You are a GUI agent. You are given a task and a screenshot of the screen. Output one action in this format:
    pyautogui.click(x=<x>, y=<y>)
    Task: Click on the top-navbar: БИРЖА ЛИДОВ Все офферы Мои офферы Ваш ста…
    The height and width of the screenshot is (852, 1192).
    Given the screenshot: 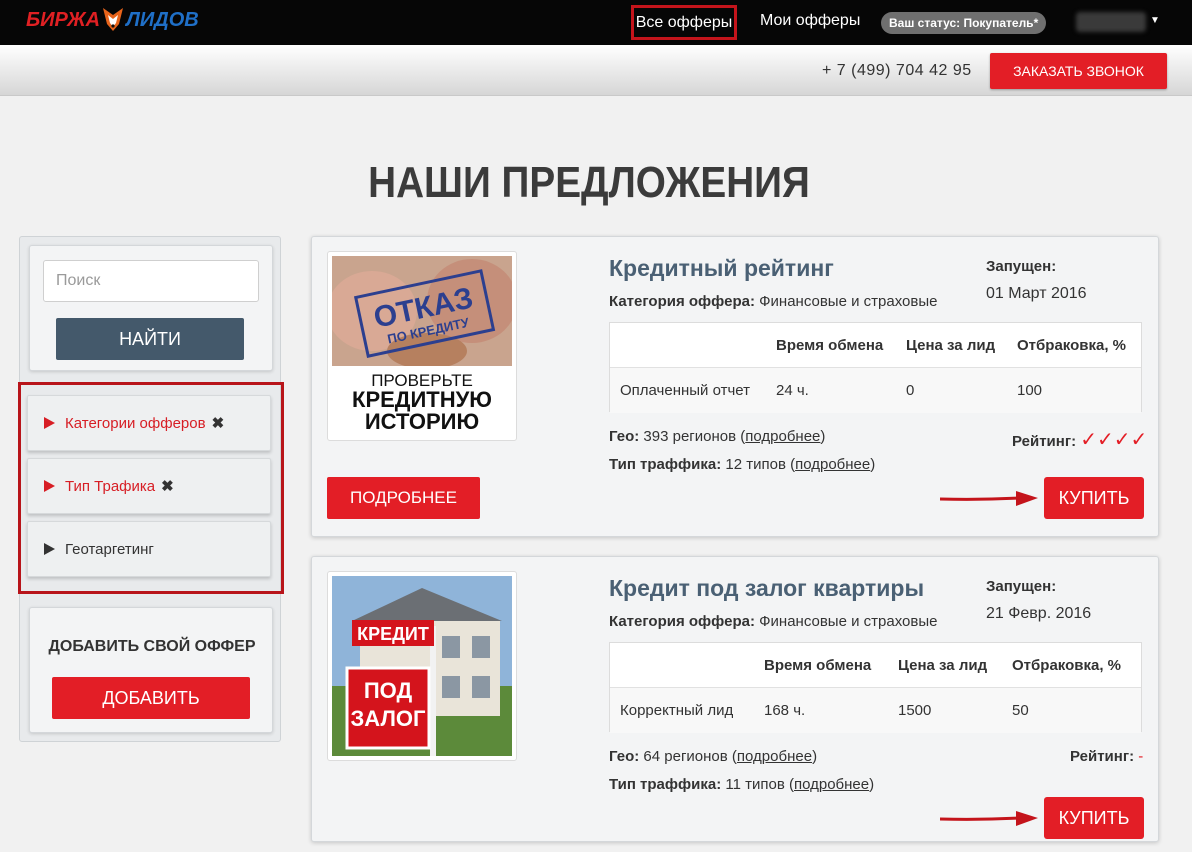 What is the action you would take?
    pyautogui.click(x=596, y=22)
    